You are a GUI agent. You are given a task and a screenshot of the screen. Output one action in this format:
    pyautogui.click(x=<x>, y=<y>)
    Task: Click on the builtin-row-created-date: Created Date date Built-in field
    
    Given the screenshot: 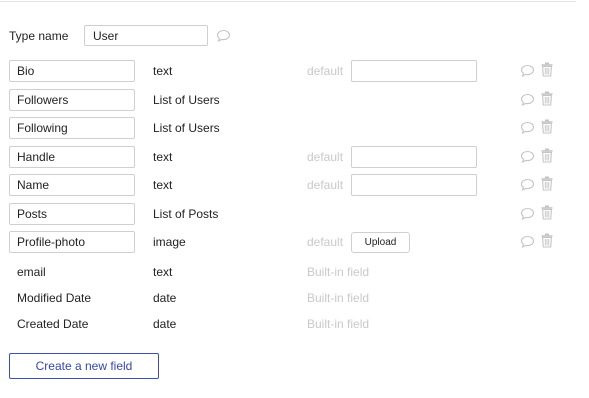 What is the action you would take?
    pyautogui.click(x=289, y=324)
    